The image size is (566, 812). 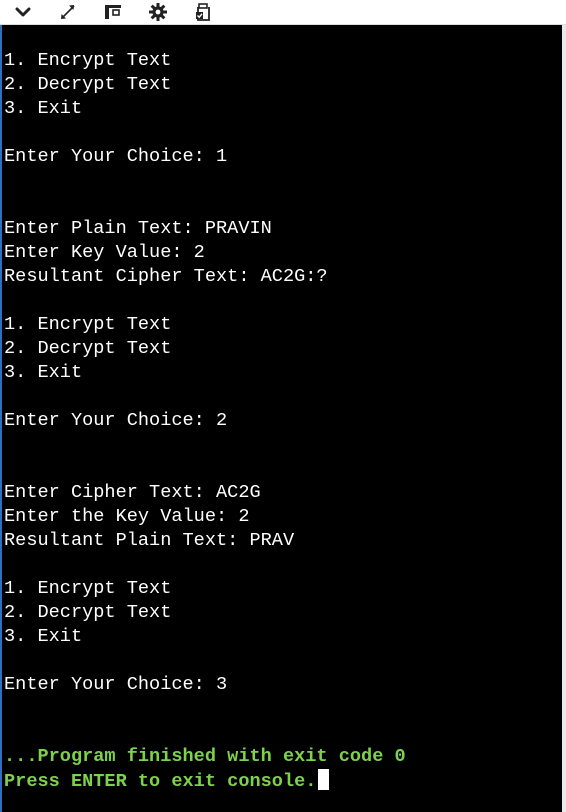 I want to click on console-line-text: Resultant Cipher Text: AC2G:?, so click(x=166, y=276).